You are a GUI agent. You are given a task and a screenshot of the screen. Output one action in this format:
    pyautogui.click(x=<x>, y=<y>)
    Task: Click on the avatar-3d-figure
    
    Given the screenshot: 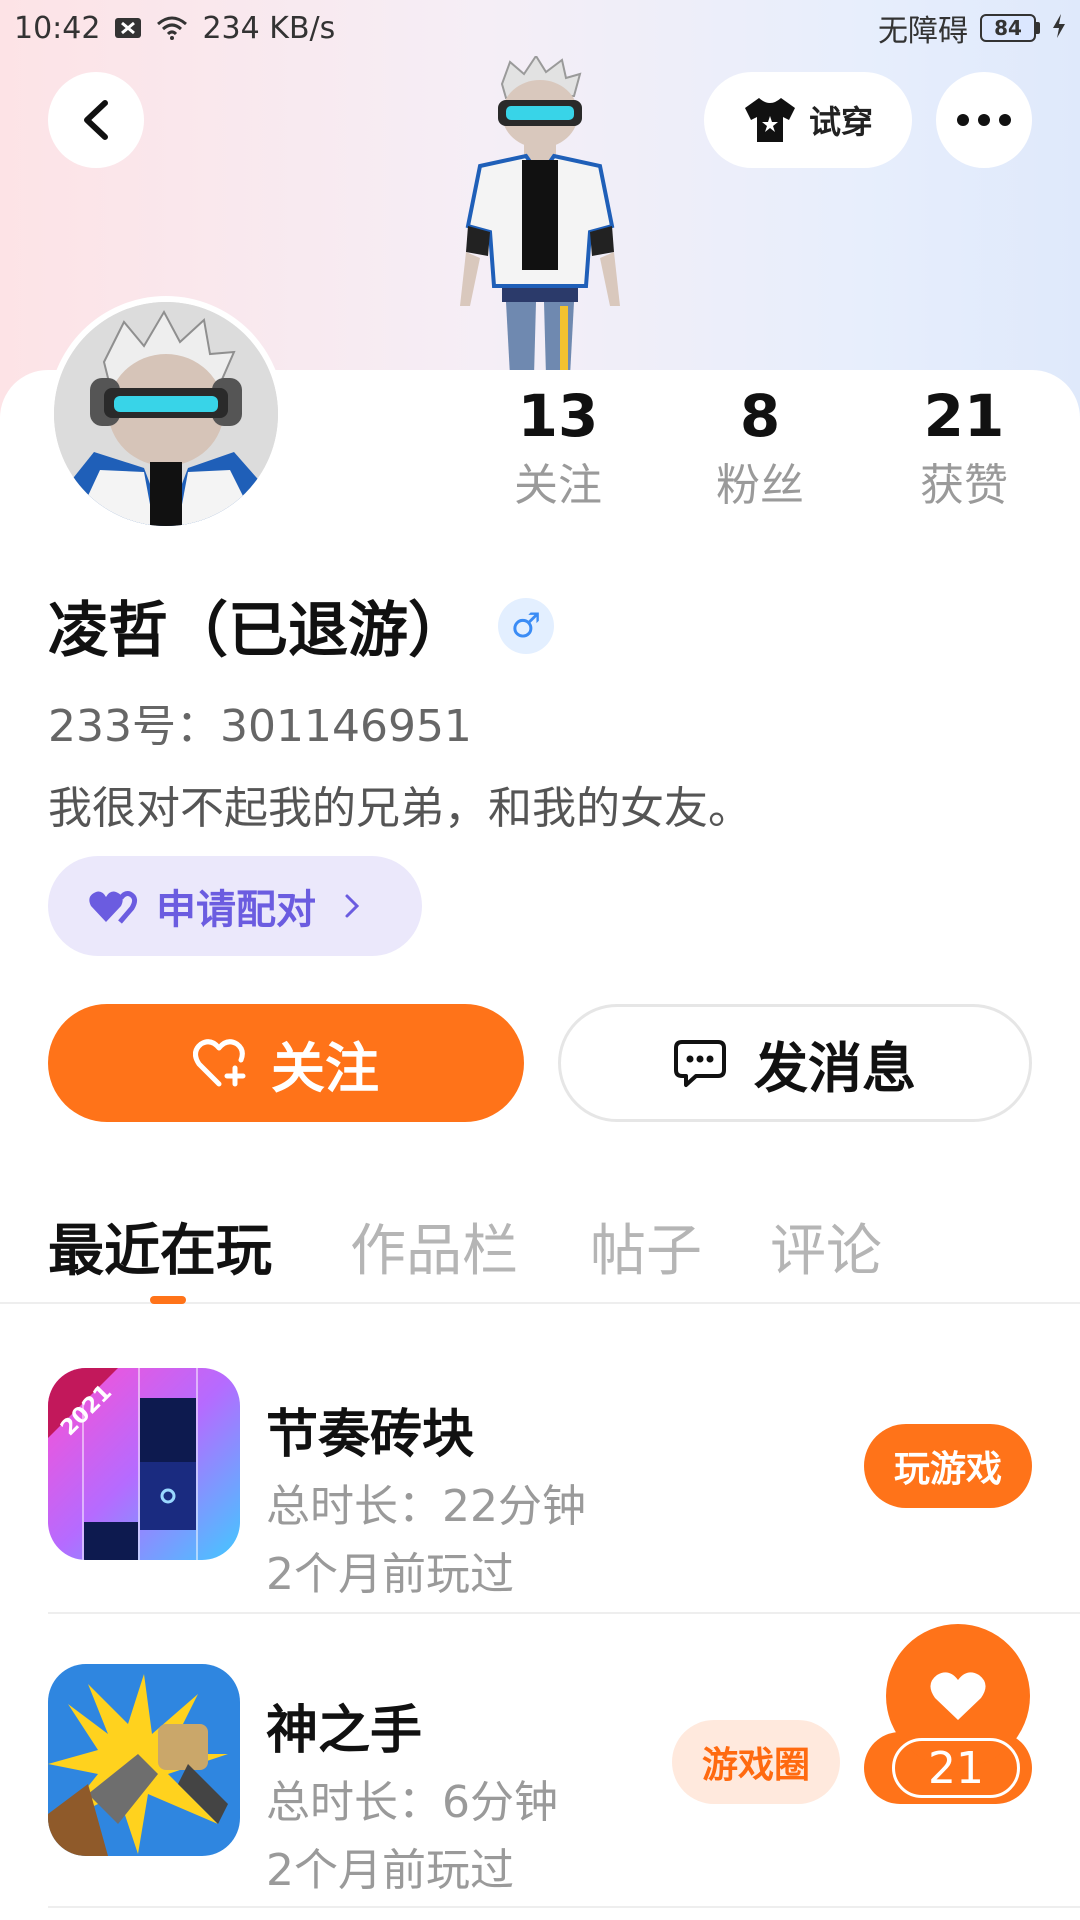 What is the action you would take?
    pyautogui.click(x=540, y=216)
    